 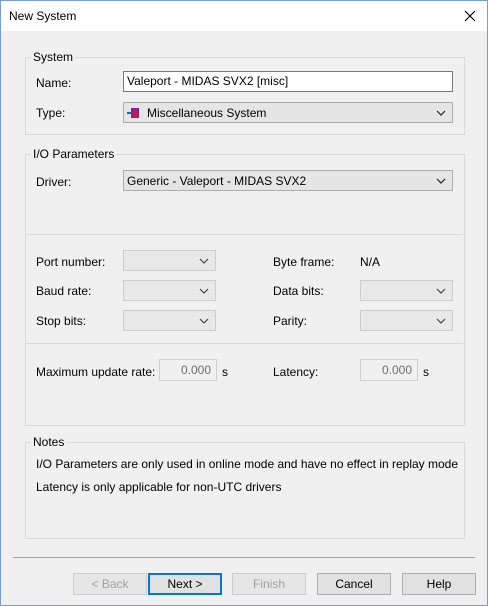 I want to click on system-group-label: System, so click(x=53, y=57).